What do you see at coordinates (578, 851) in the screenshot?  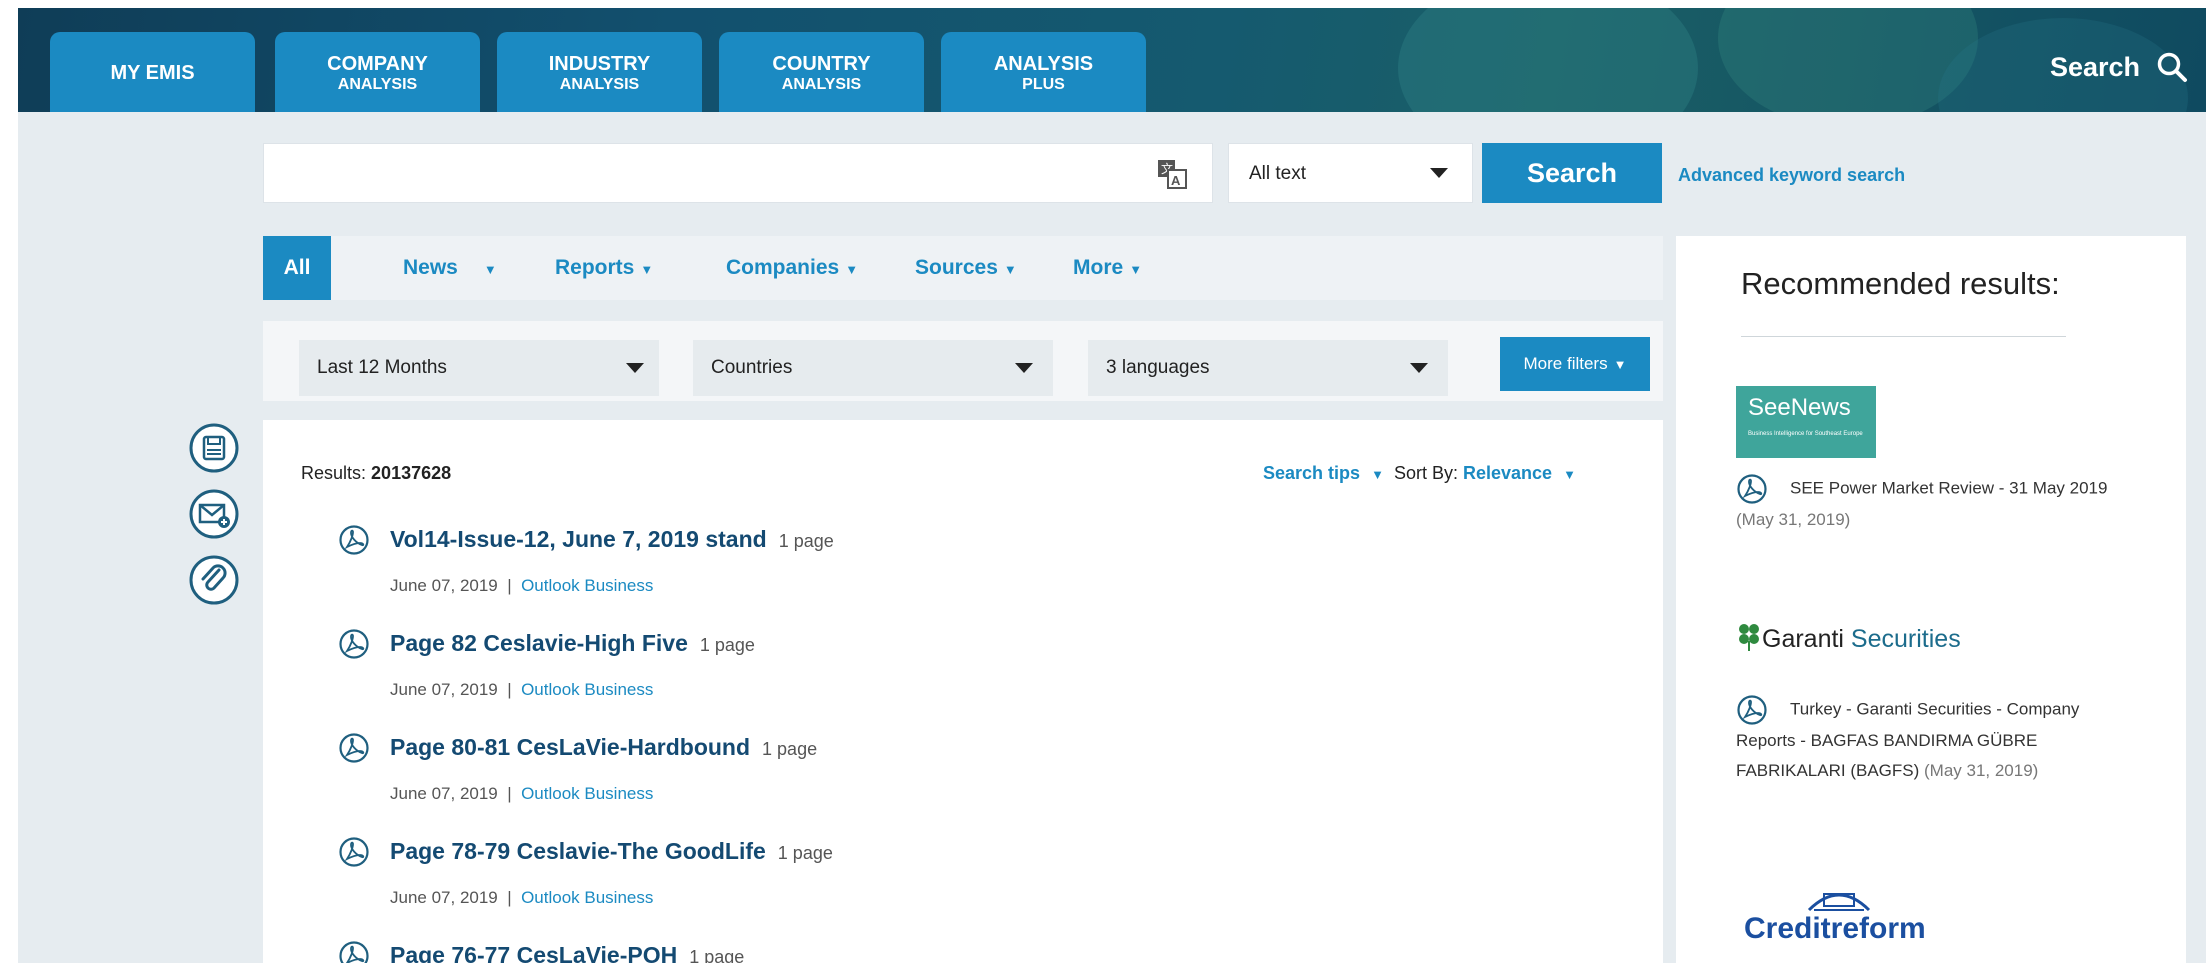 I see `result-title: Page 78-79 Ceslavie-The GoodLife` at bounding box center [578, 851].